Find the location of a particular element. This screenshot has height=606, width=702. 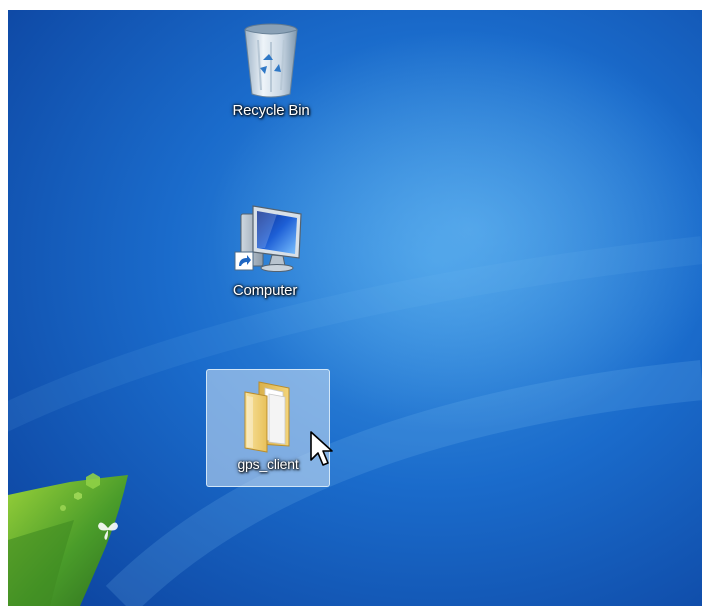

desktop-icon-recycle-bin: Recycle Bin is located at coordinates (271, 67).